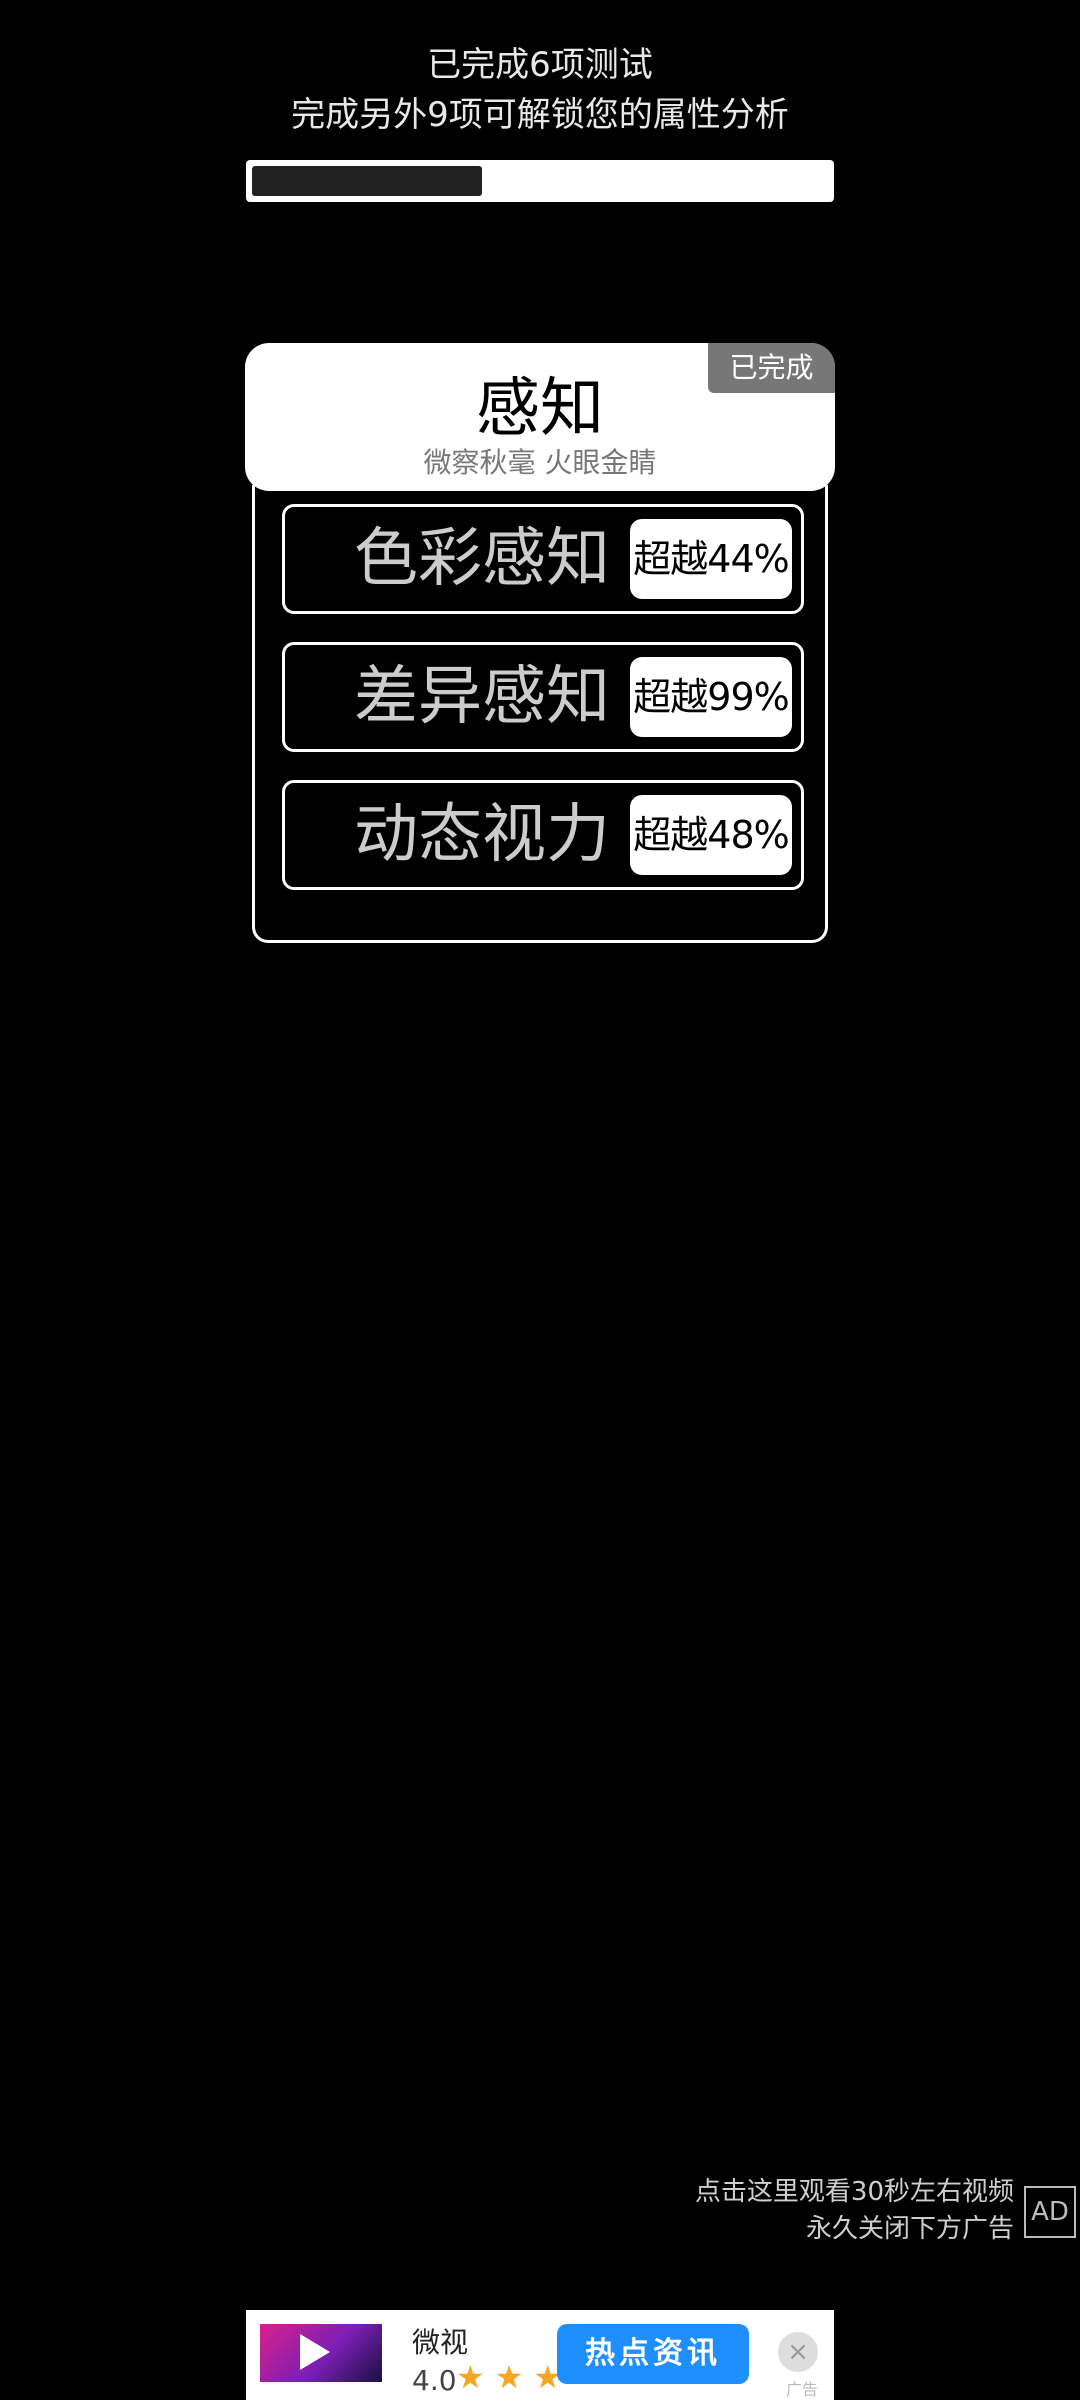 This screenshot has height=2400, width=1080. I want to click on category-subtitle: 微察秋毫 火眼金睛, so click(540, 462).